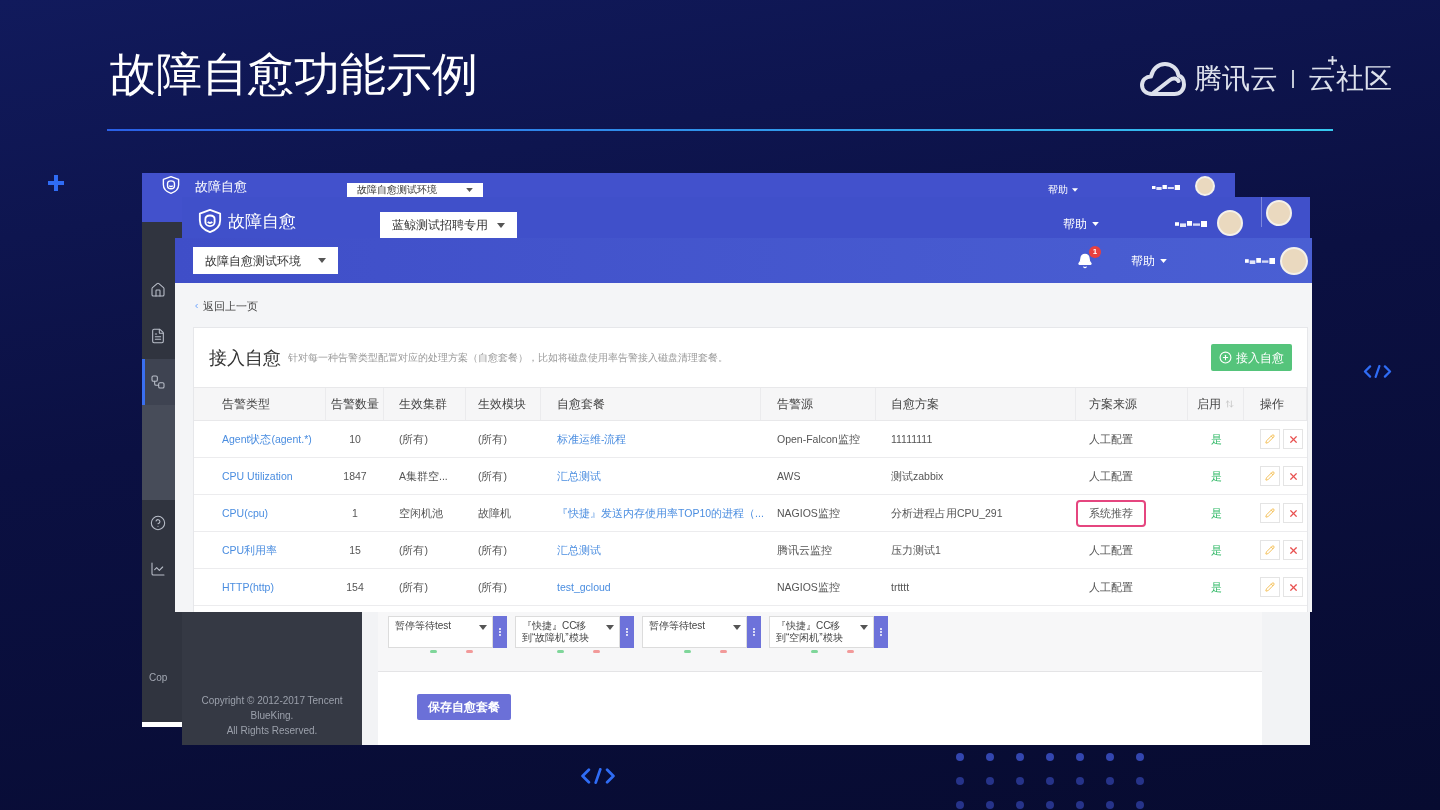 Image resolution: width=1440 pixels, height=810 pixels. I want to click on column-header: 告警数量, so click(354, 404).